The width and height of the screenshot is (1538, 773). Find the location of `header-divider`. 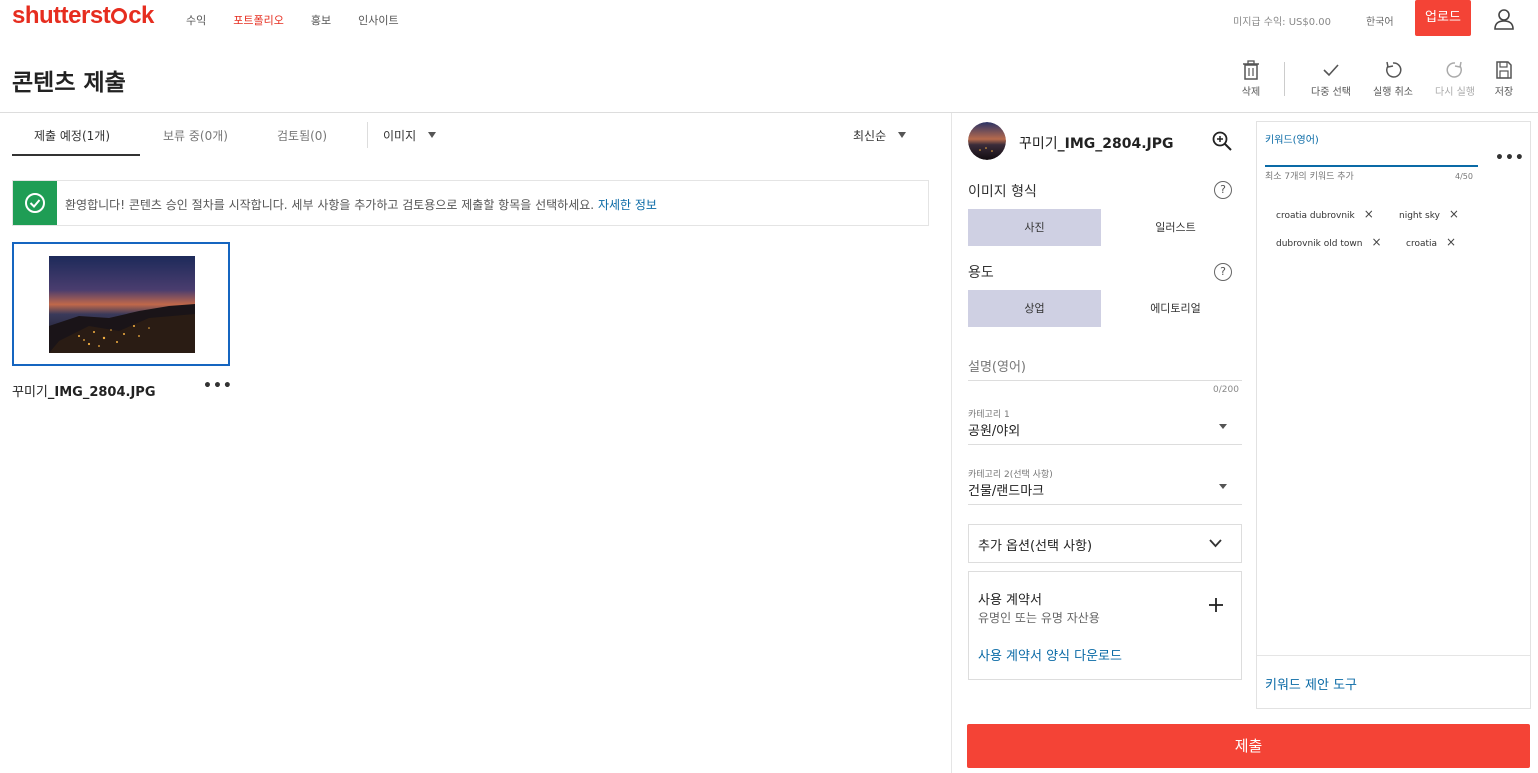

header-divider is located at coordinates (769, 112).